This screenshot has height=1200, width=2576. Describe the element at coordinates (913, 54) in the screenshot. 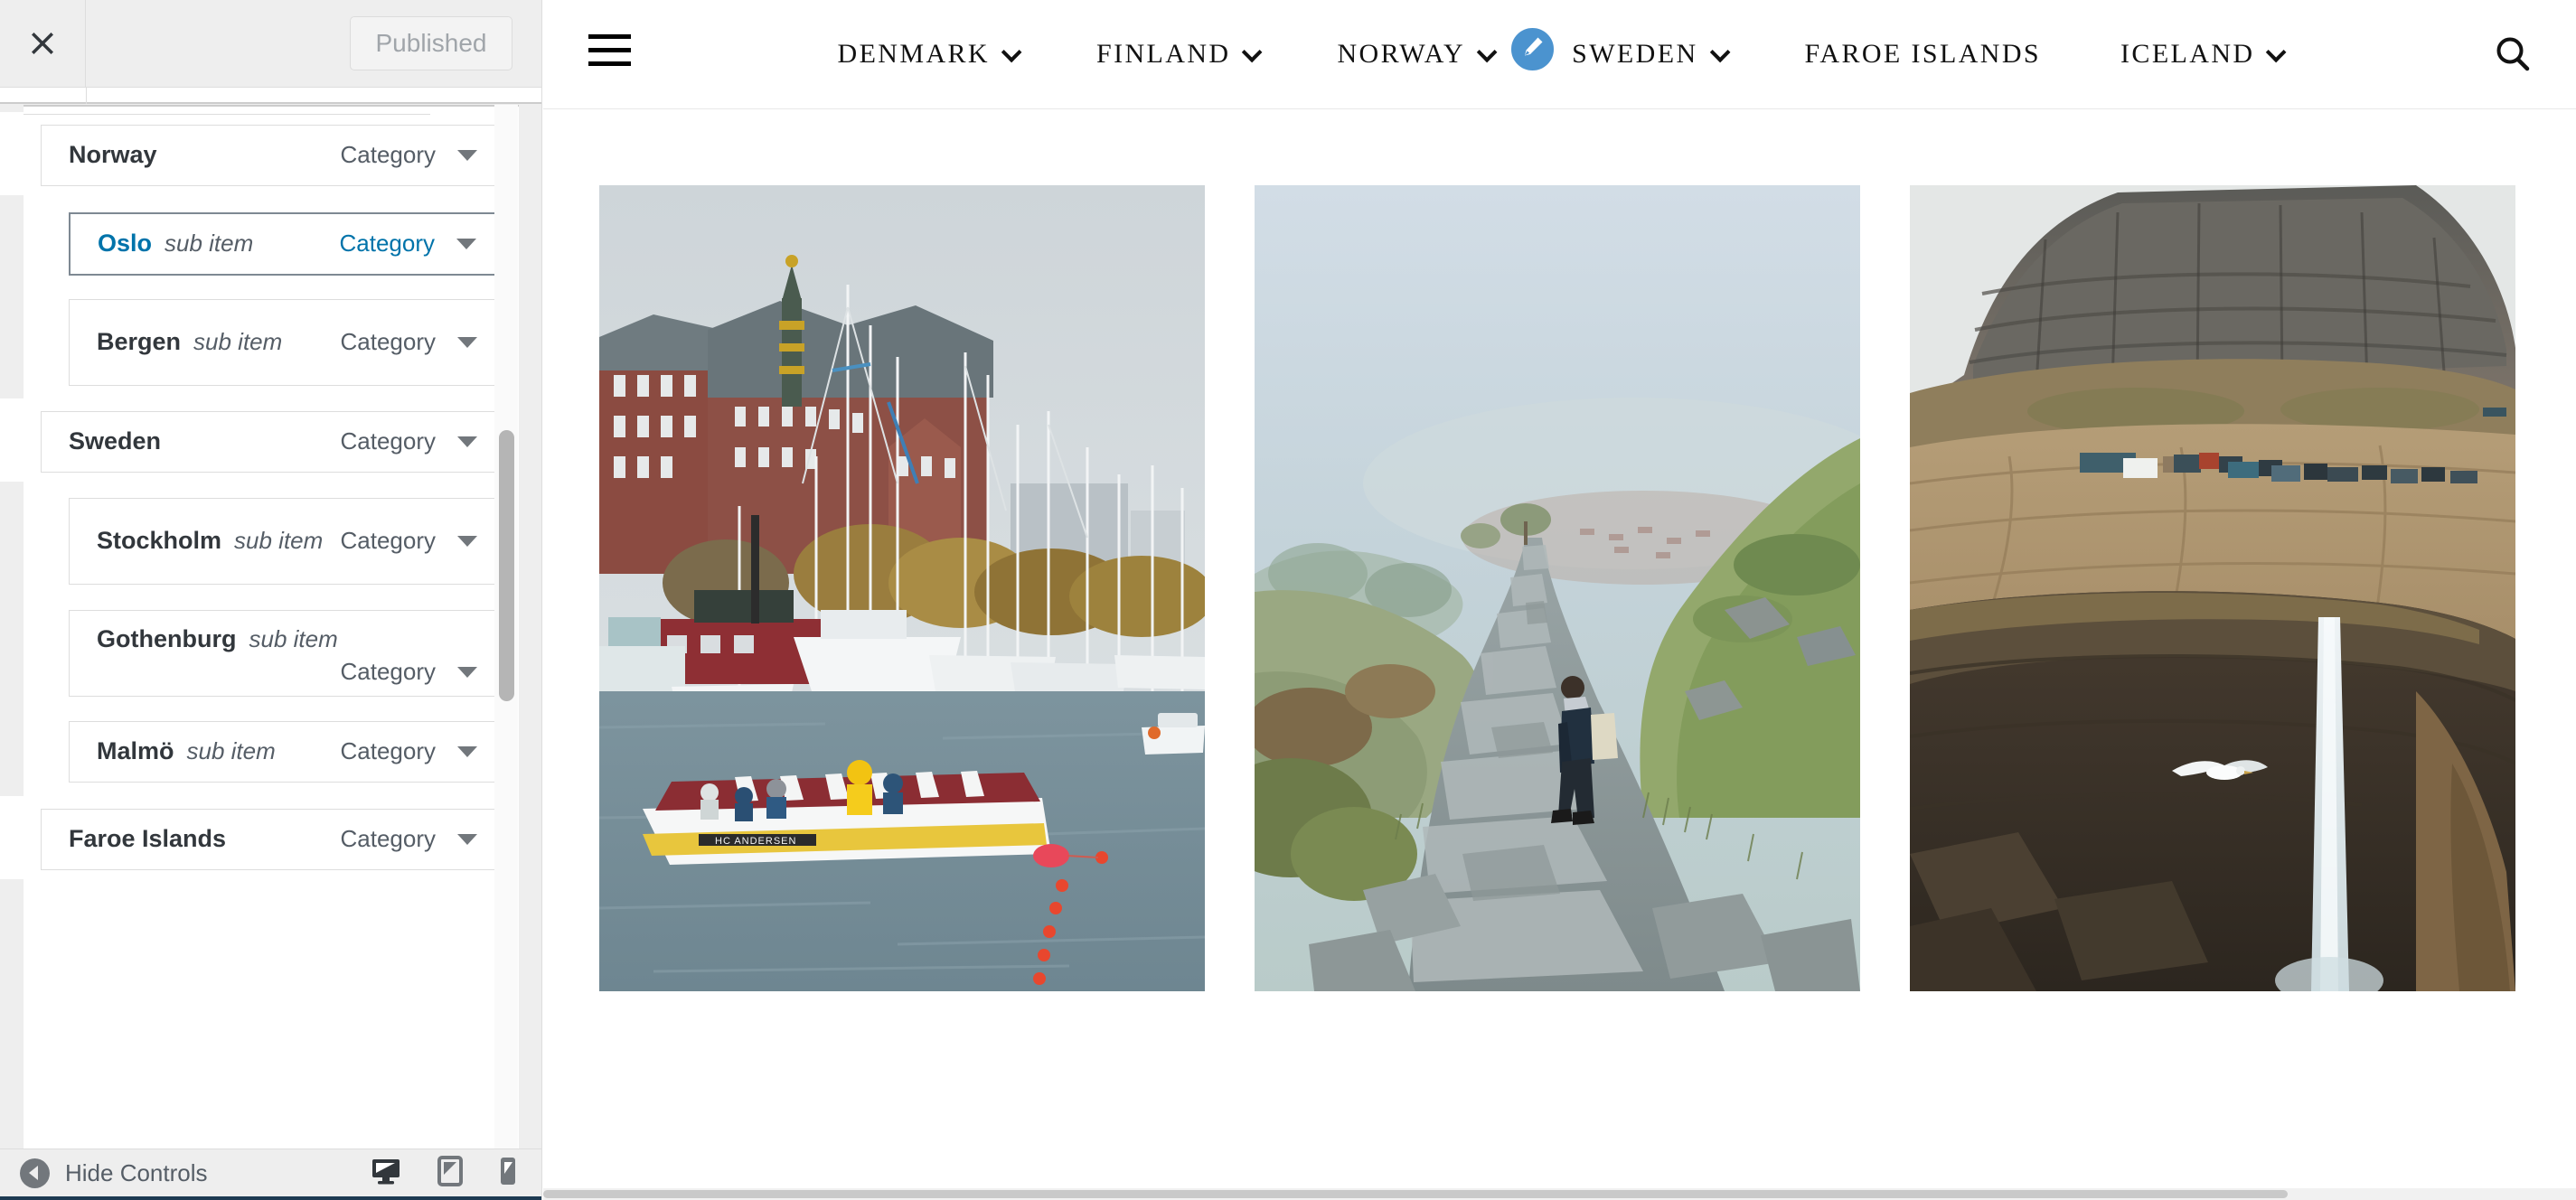

I see `nav-item-label: Denmark` at that location.